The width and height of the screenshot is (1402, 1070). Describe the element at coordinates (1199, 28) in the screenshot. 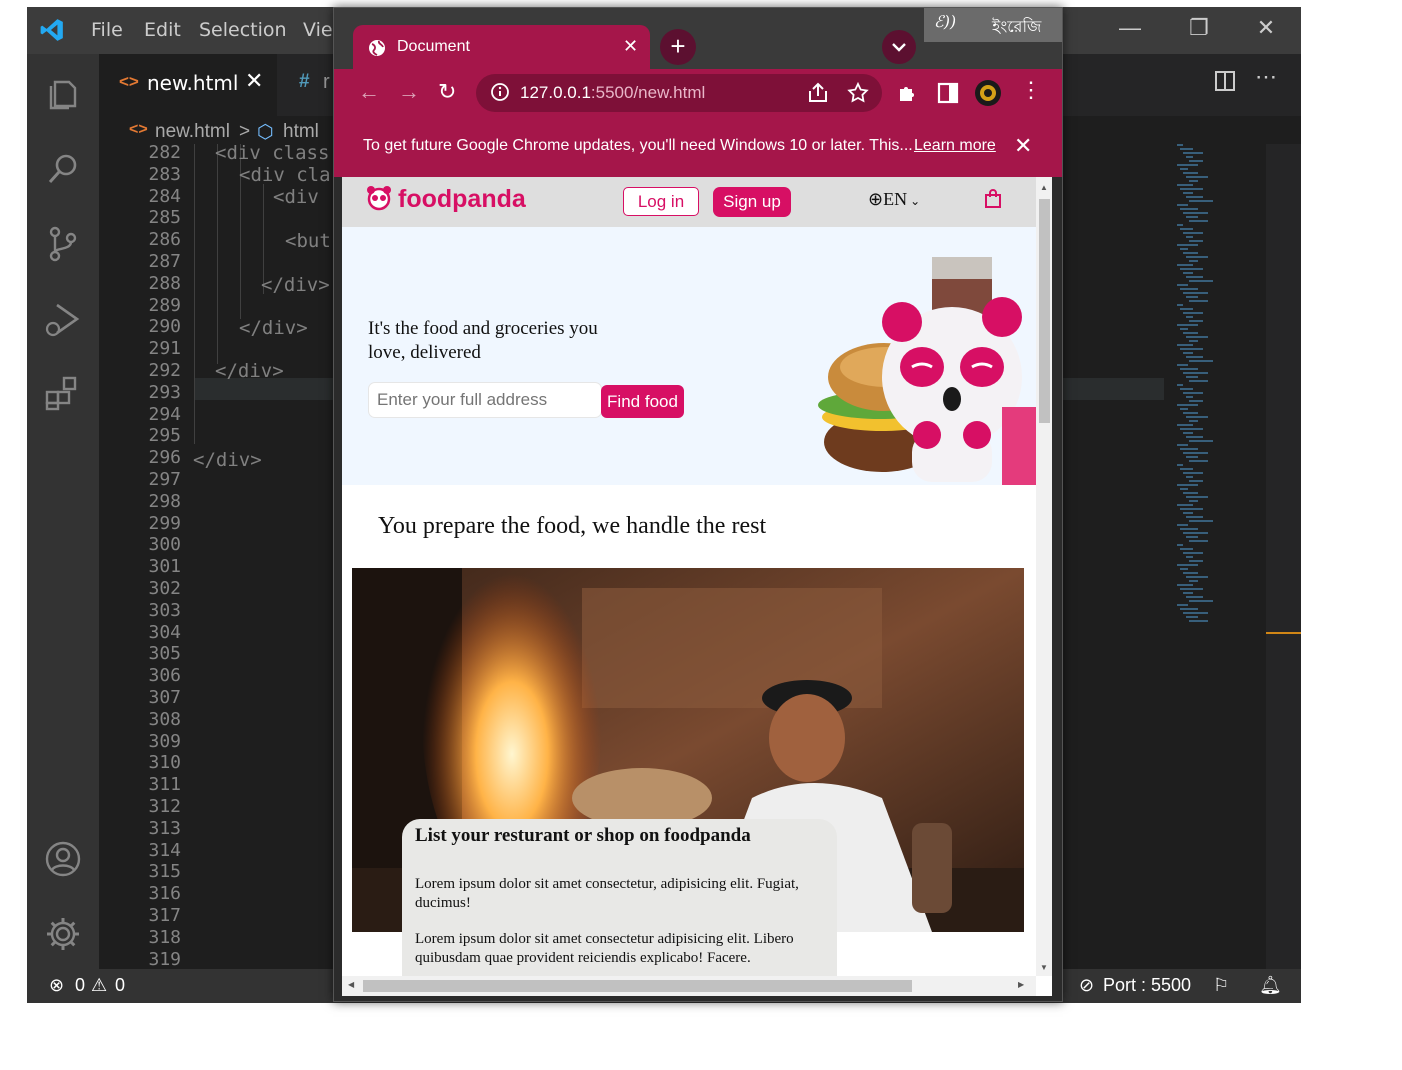

I see `restore-icon: ❐` at that location.